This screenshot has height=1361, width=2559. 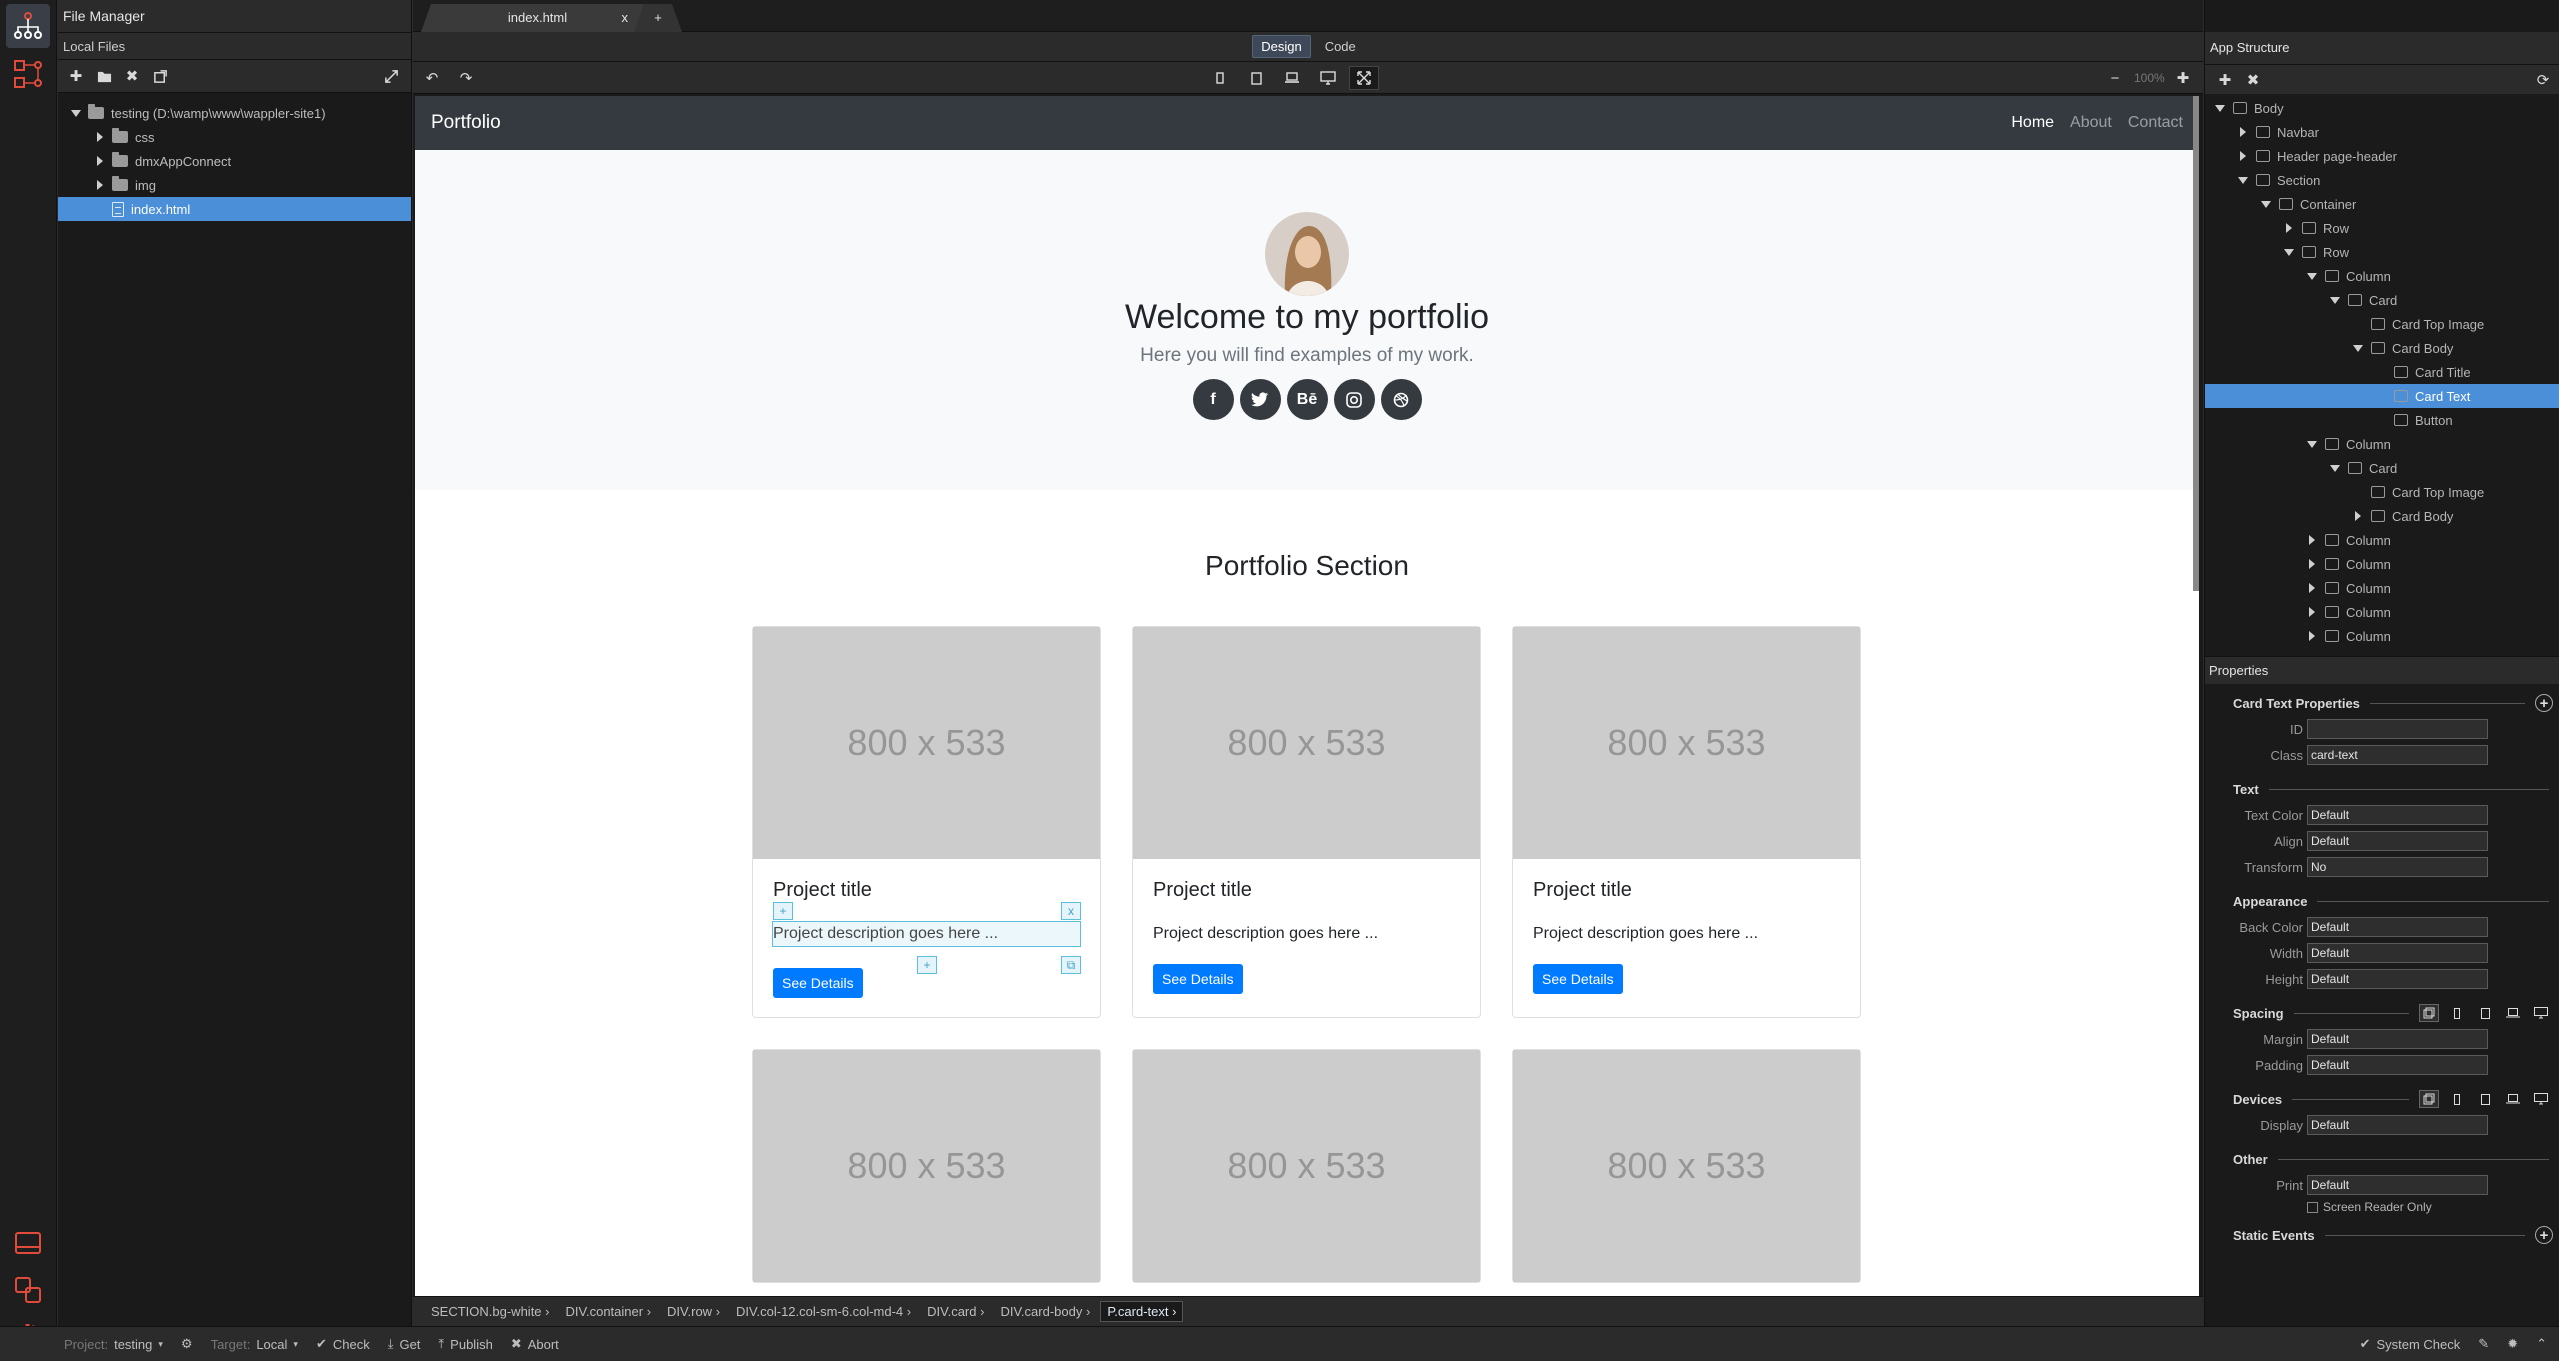 I want to click on project-selector: Project: testing ▾, so click(x=113, y=1344).